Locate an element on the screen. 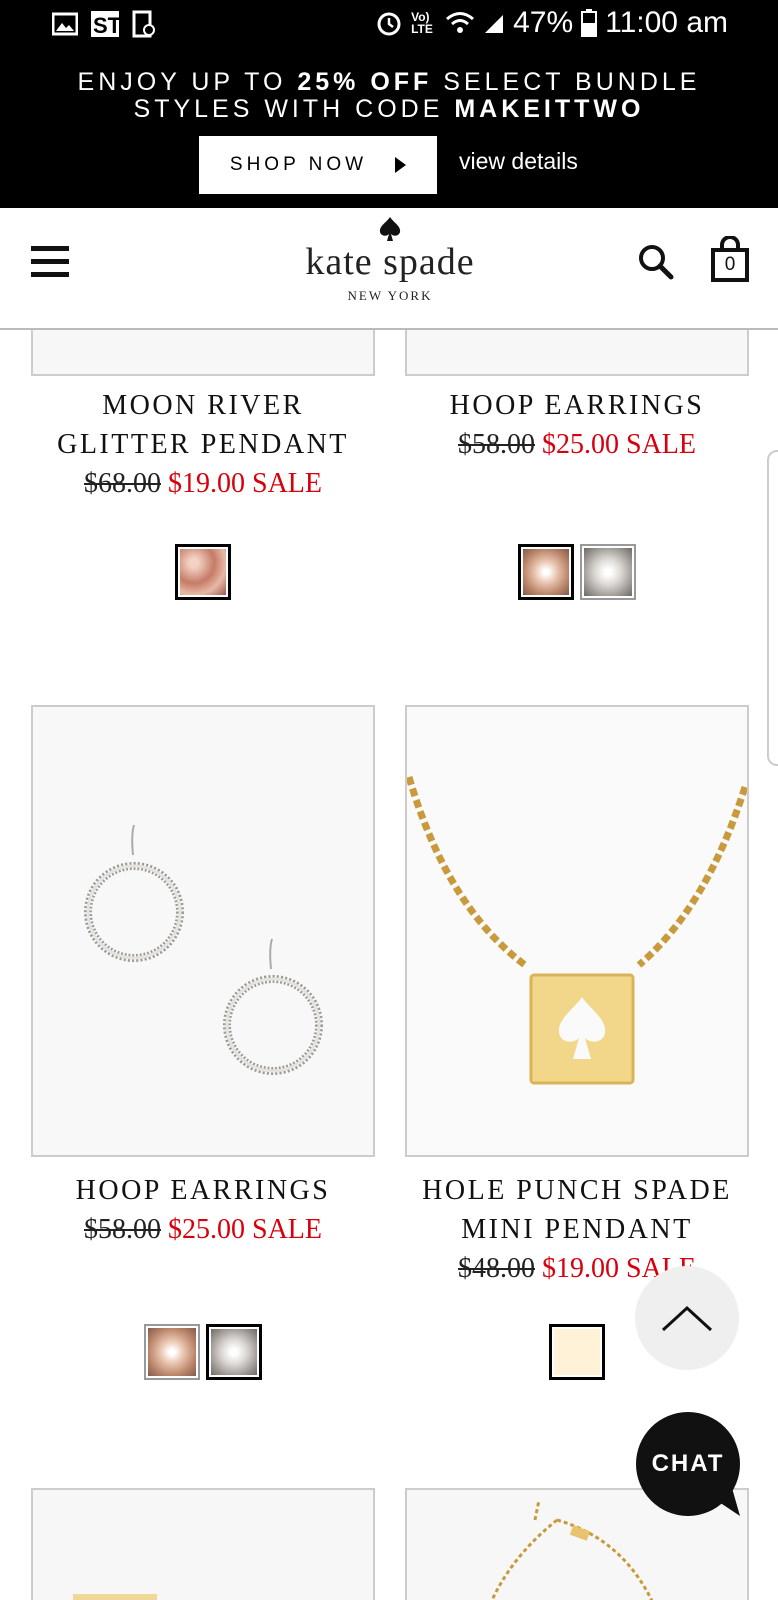 The height and width of the screenshot is (1600, 778). product-name: HOLE PUNCH SPADE MINI PENDANT is located at coordinates (577, 1210).